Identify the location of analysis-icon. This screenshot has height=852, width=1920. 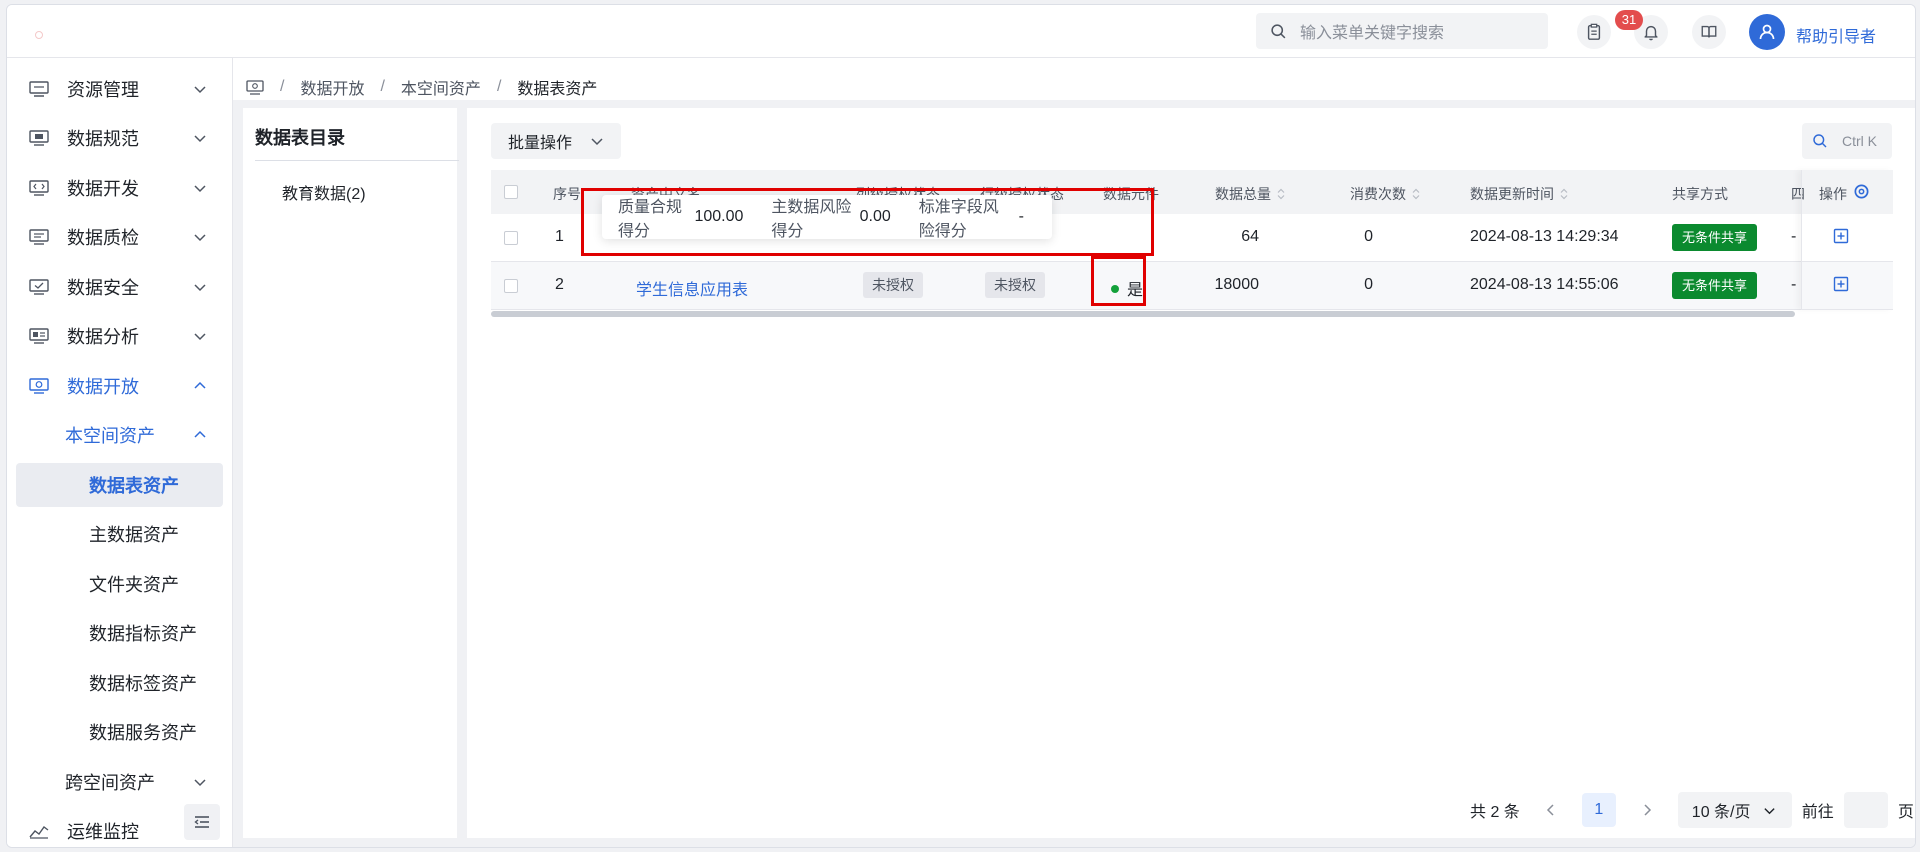
(39, 336).